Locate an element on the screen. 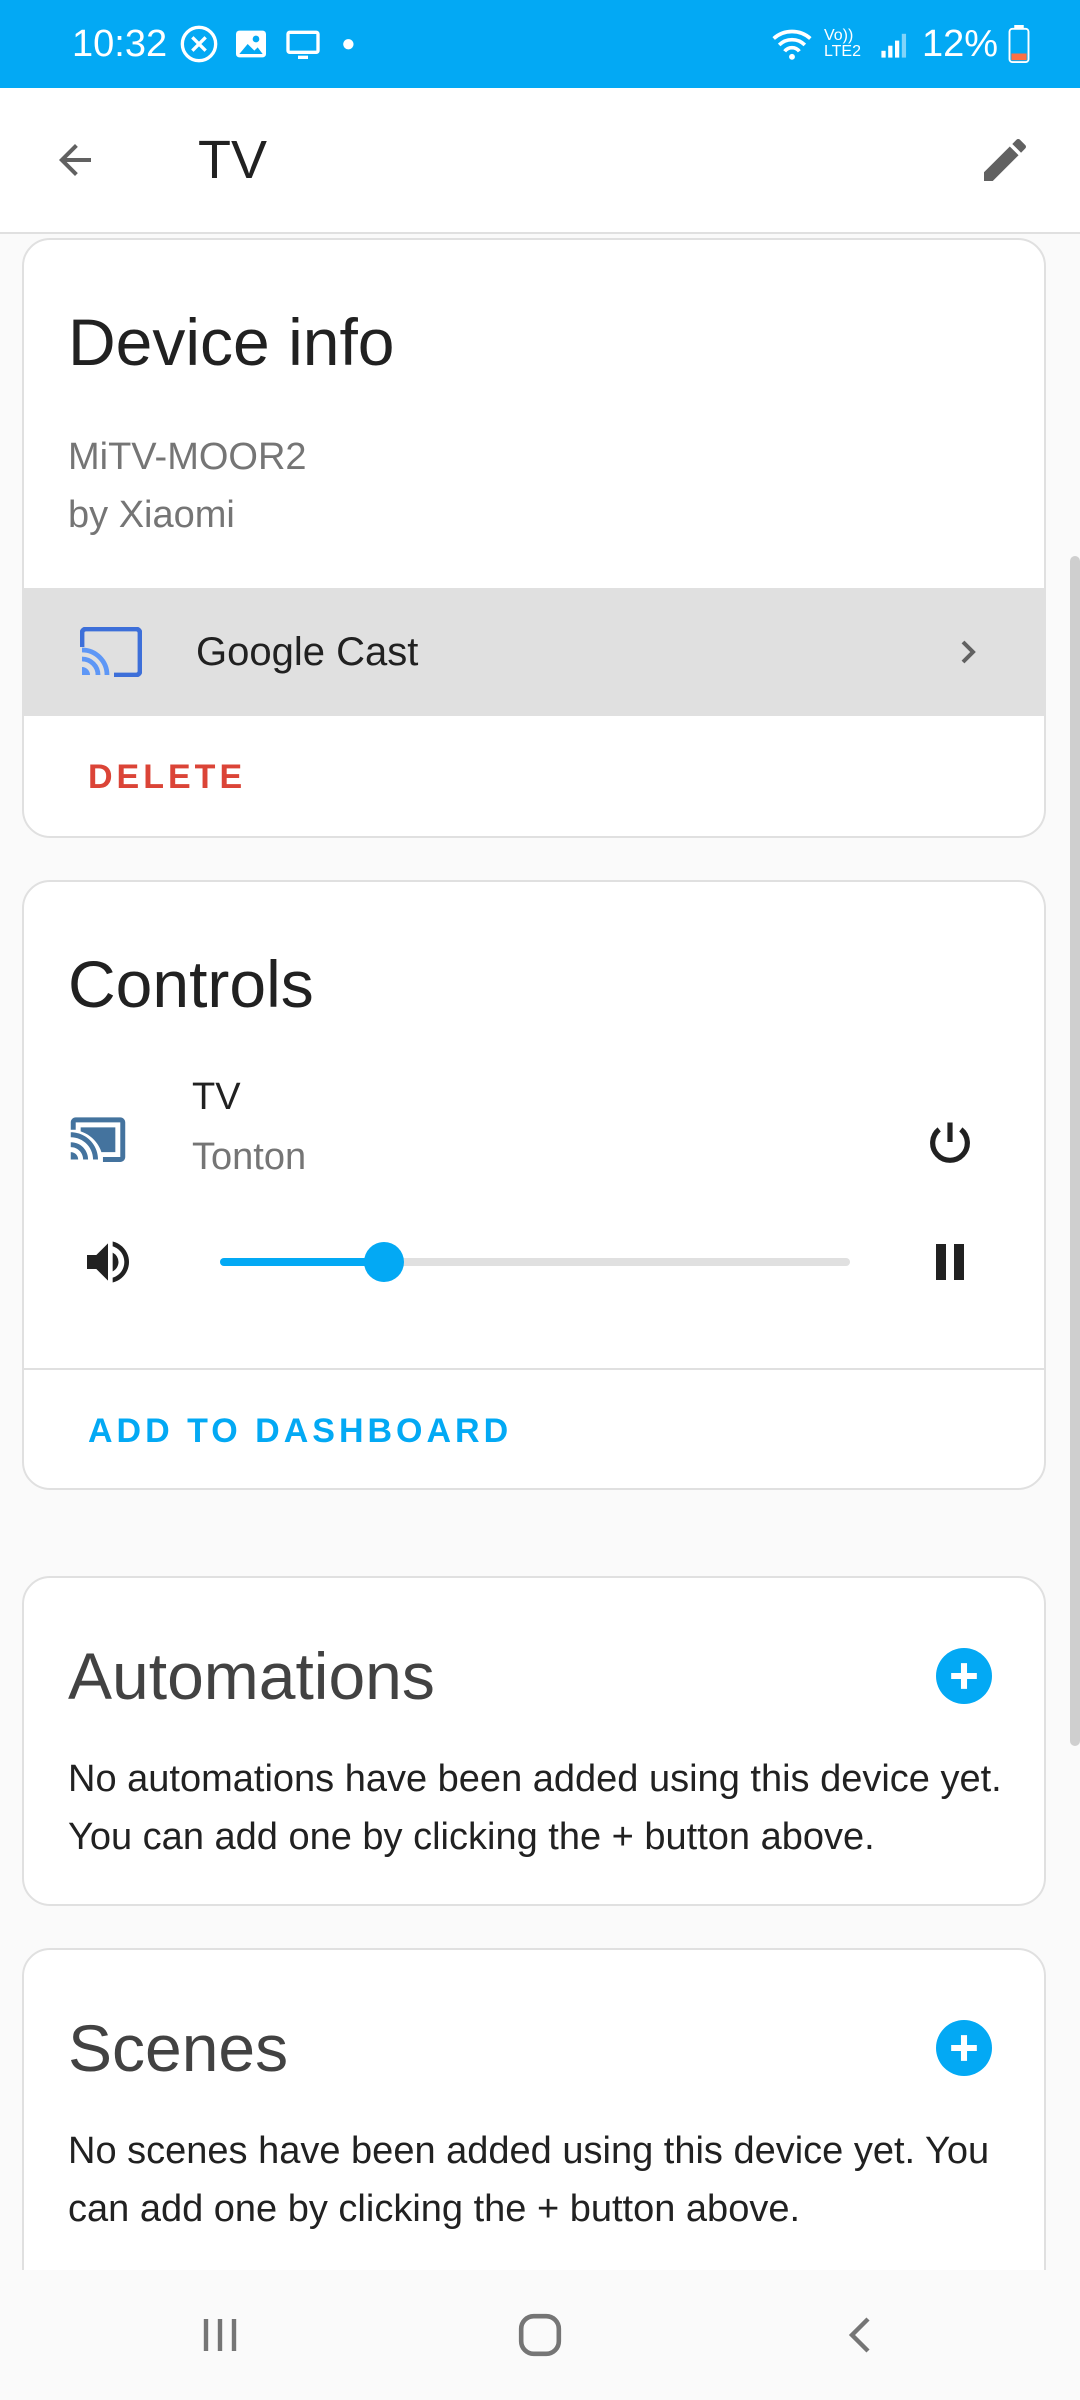 This screenshot has height=2400, width=1080. power-button is located at coordinates (950, 1142).